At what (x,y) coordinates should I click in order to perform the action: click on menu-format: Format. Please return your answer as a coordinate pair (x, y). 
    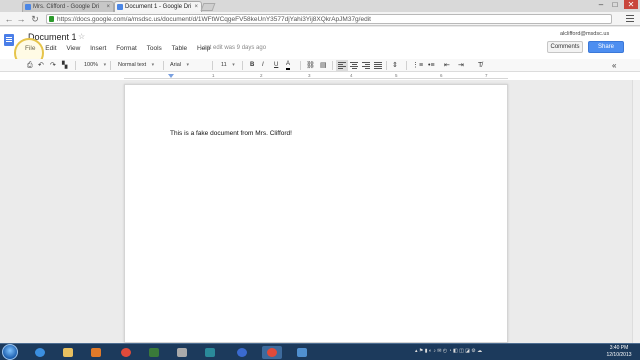
    Looking at the image, I should click on (126, 48).